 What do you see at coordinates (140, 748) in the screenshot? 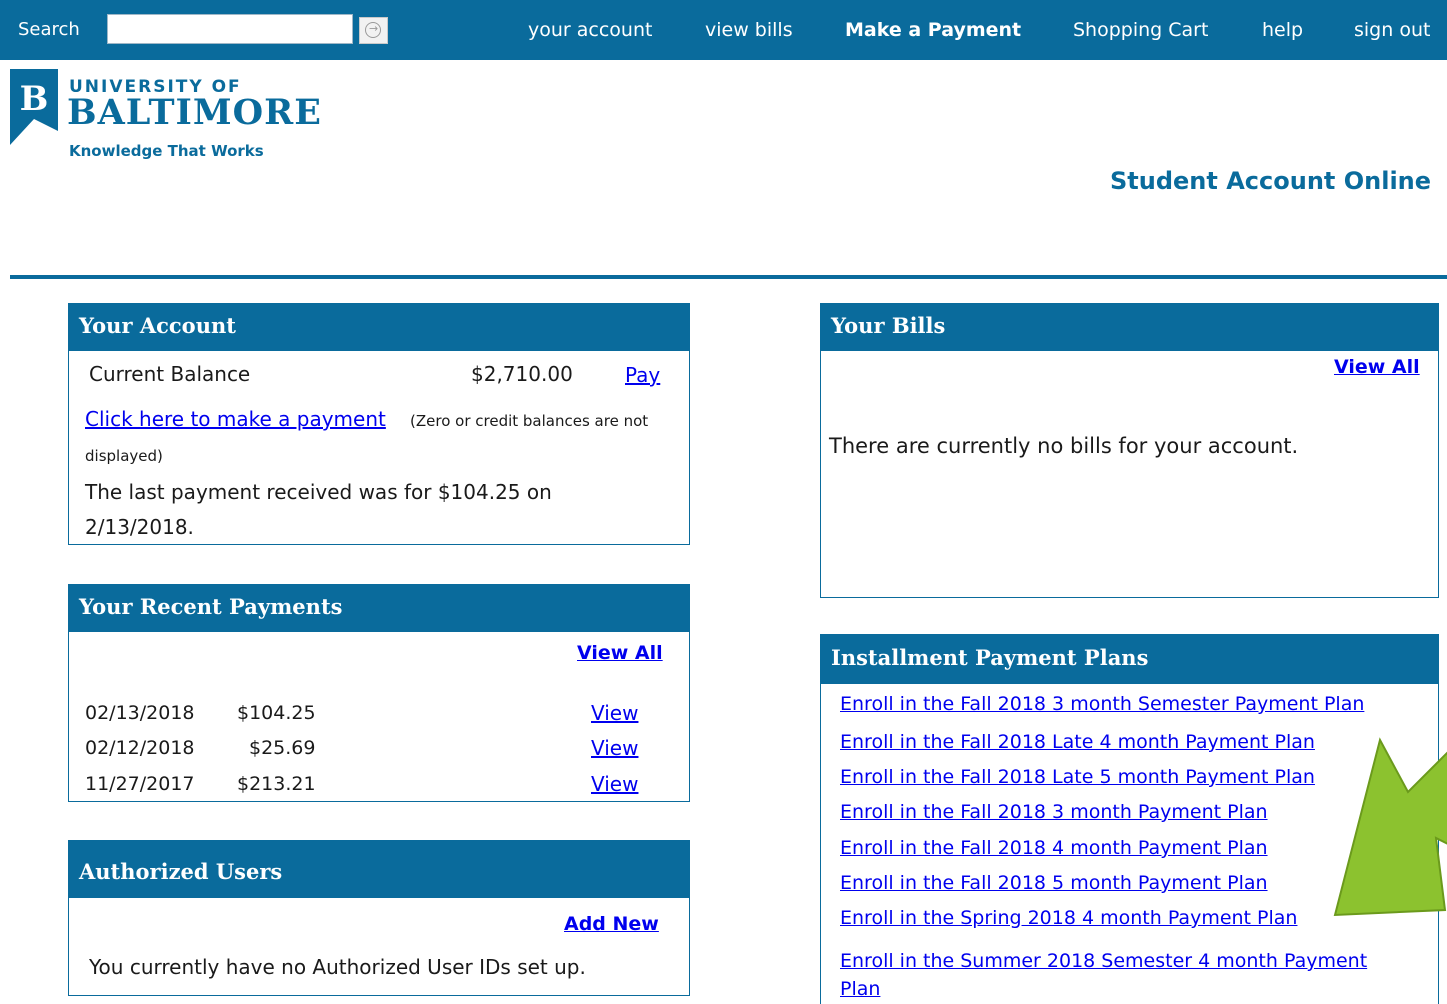
I see `payment-date: 02/12/2018` at bounding box center [140, 748].